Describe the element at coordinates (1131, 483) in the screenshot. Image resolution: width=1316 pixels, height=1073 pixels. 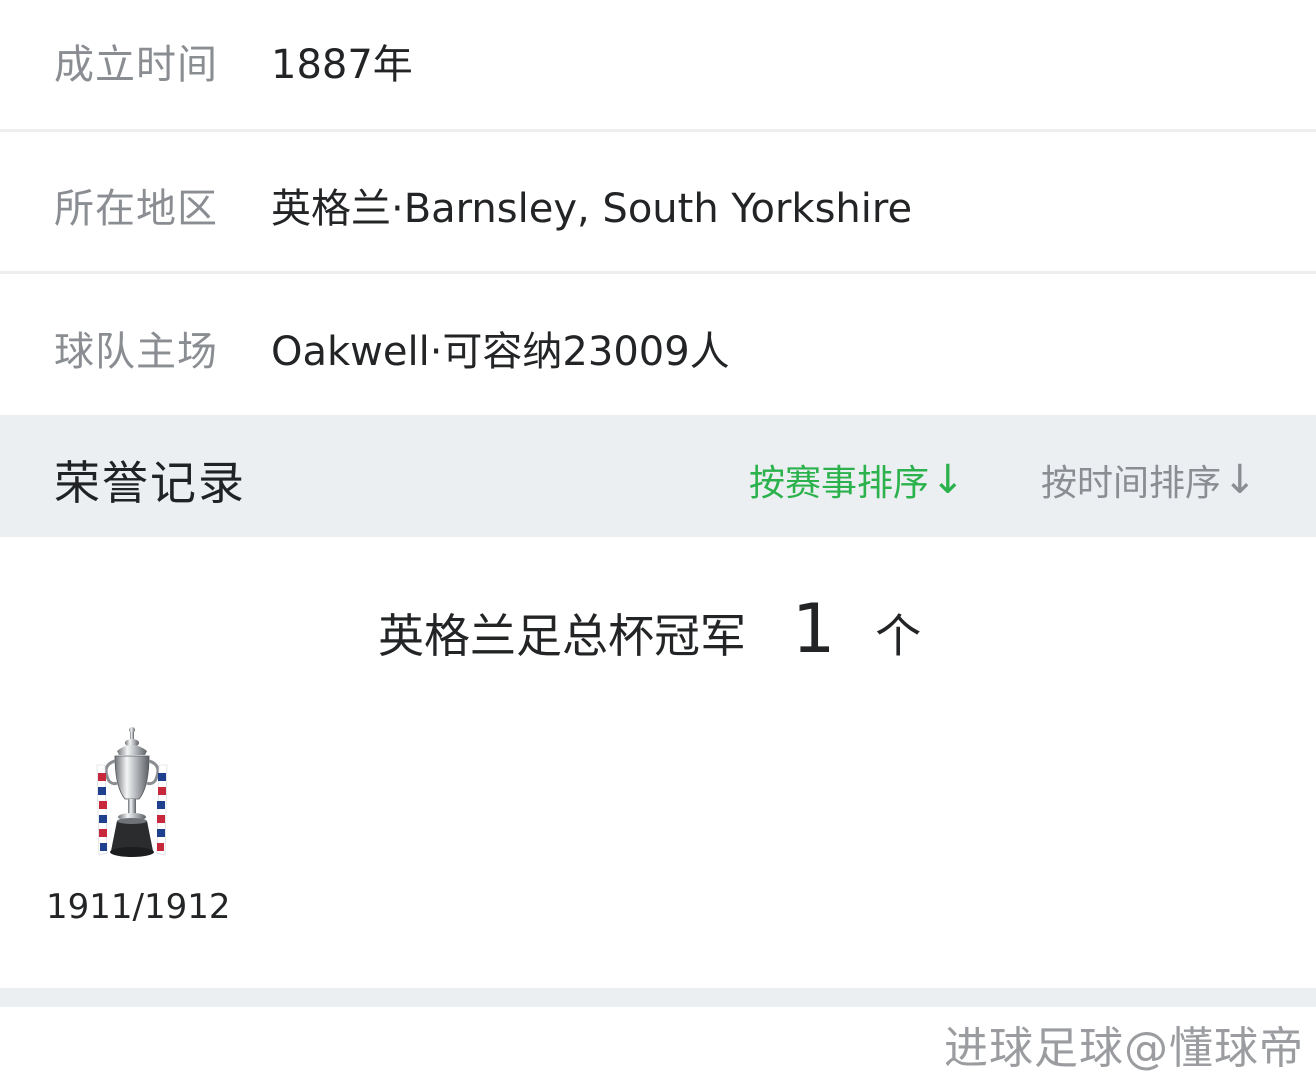
I see `sort-by-time-label: 按时间排序` at that location.